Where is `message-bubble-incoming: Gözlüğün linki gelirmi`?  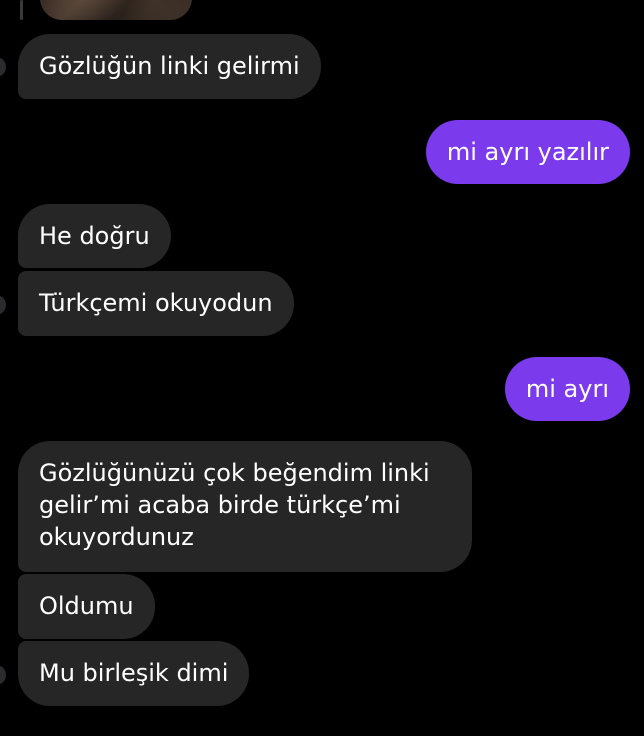 message-bubble-incoming: Gözlüğün linki gelirmi is located at coordinates (169, 66).